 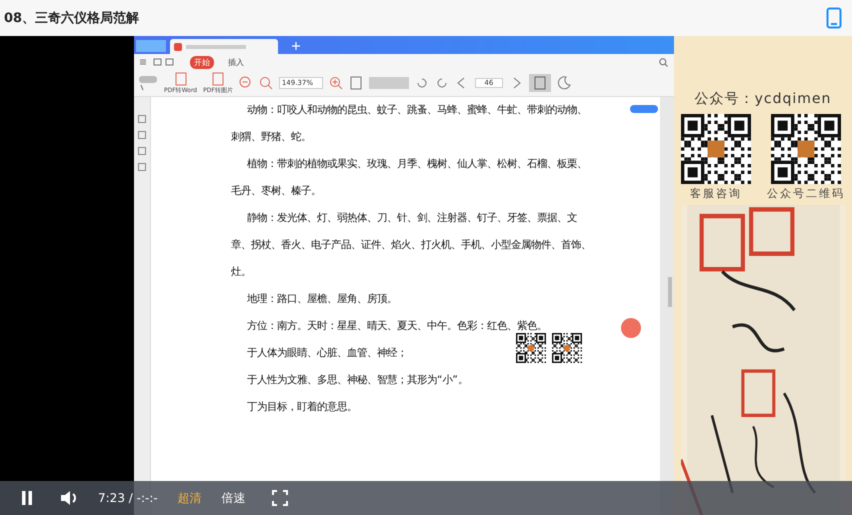 What do you see at coordinates (335, 83) in the screenshot?
I see `zoom-in-icon` at bounding box center [335, 83].